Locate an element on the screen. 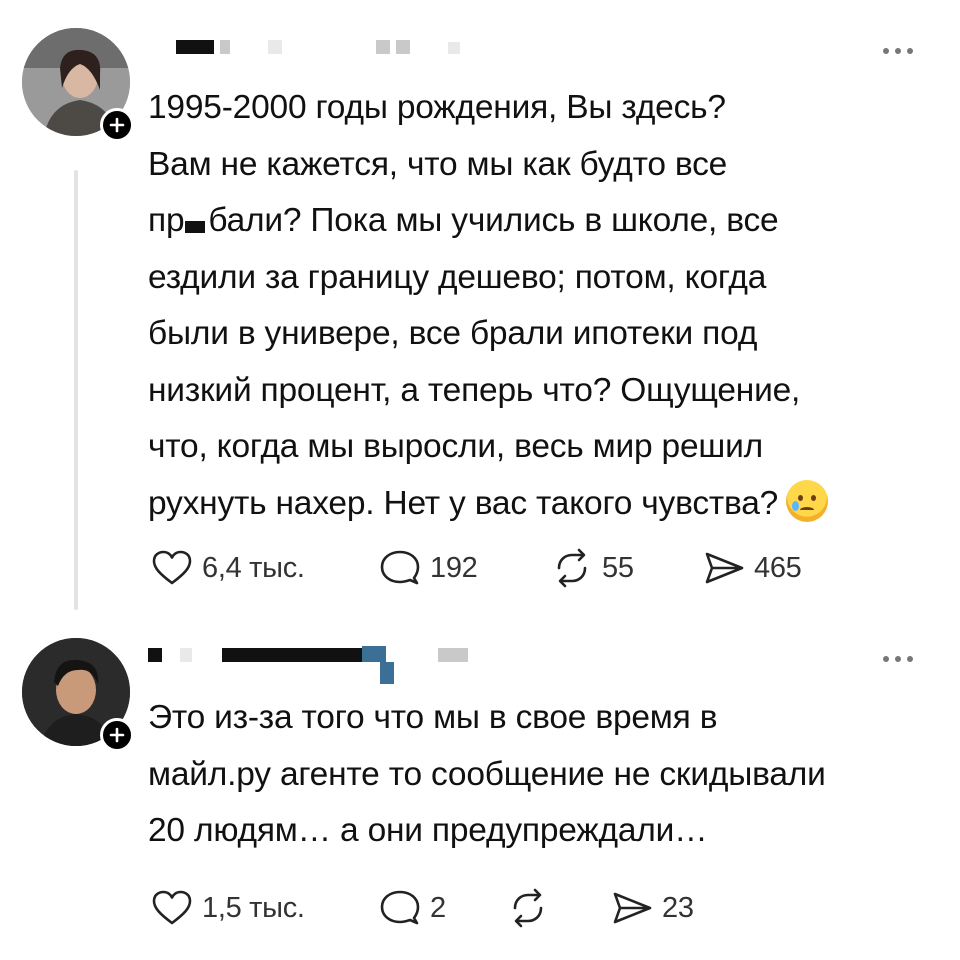 The width and height of the screenshot is (960, 960). post-actions: 1,5 тыс. 2 23 is located at coordinates (440, 908).